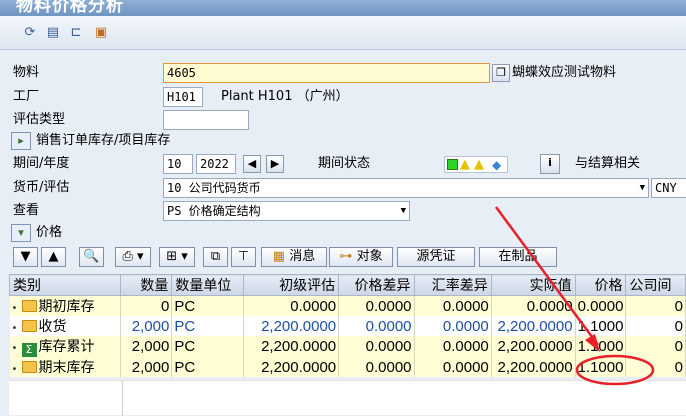 This screenshot has width=686, height=416. Describe the element at coordinates (608, 163) in the screenshot. I see `closing-relevant-label: 与结算相关` at that location.